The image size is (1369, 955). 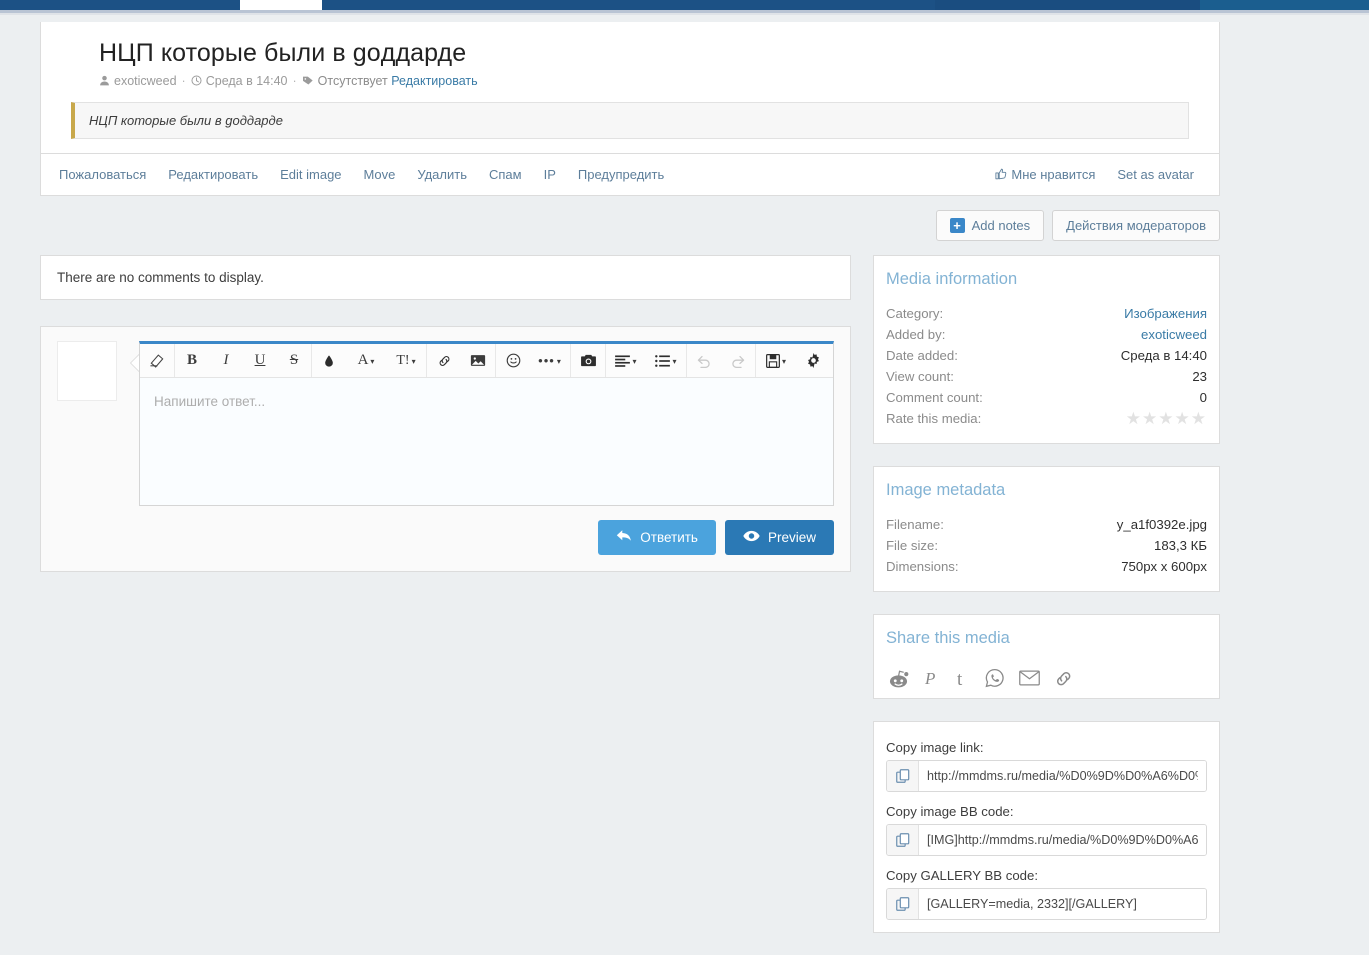 I want to click on label: Dimensions:, so click(x=922, y=566).